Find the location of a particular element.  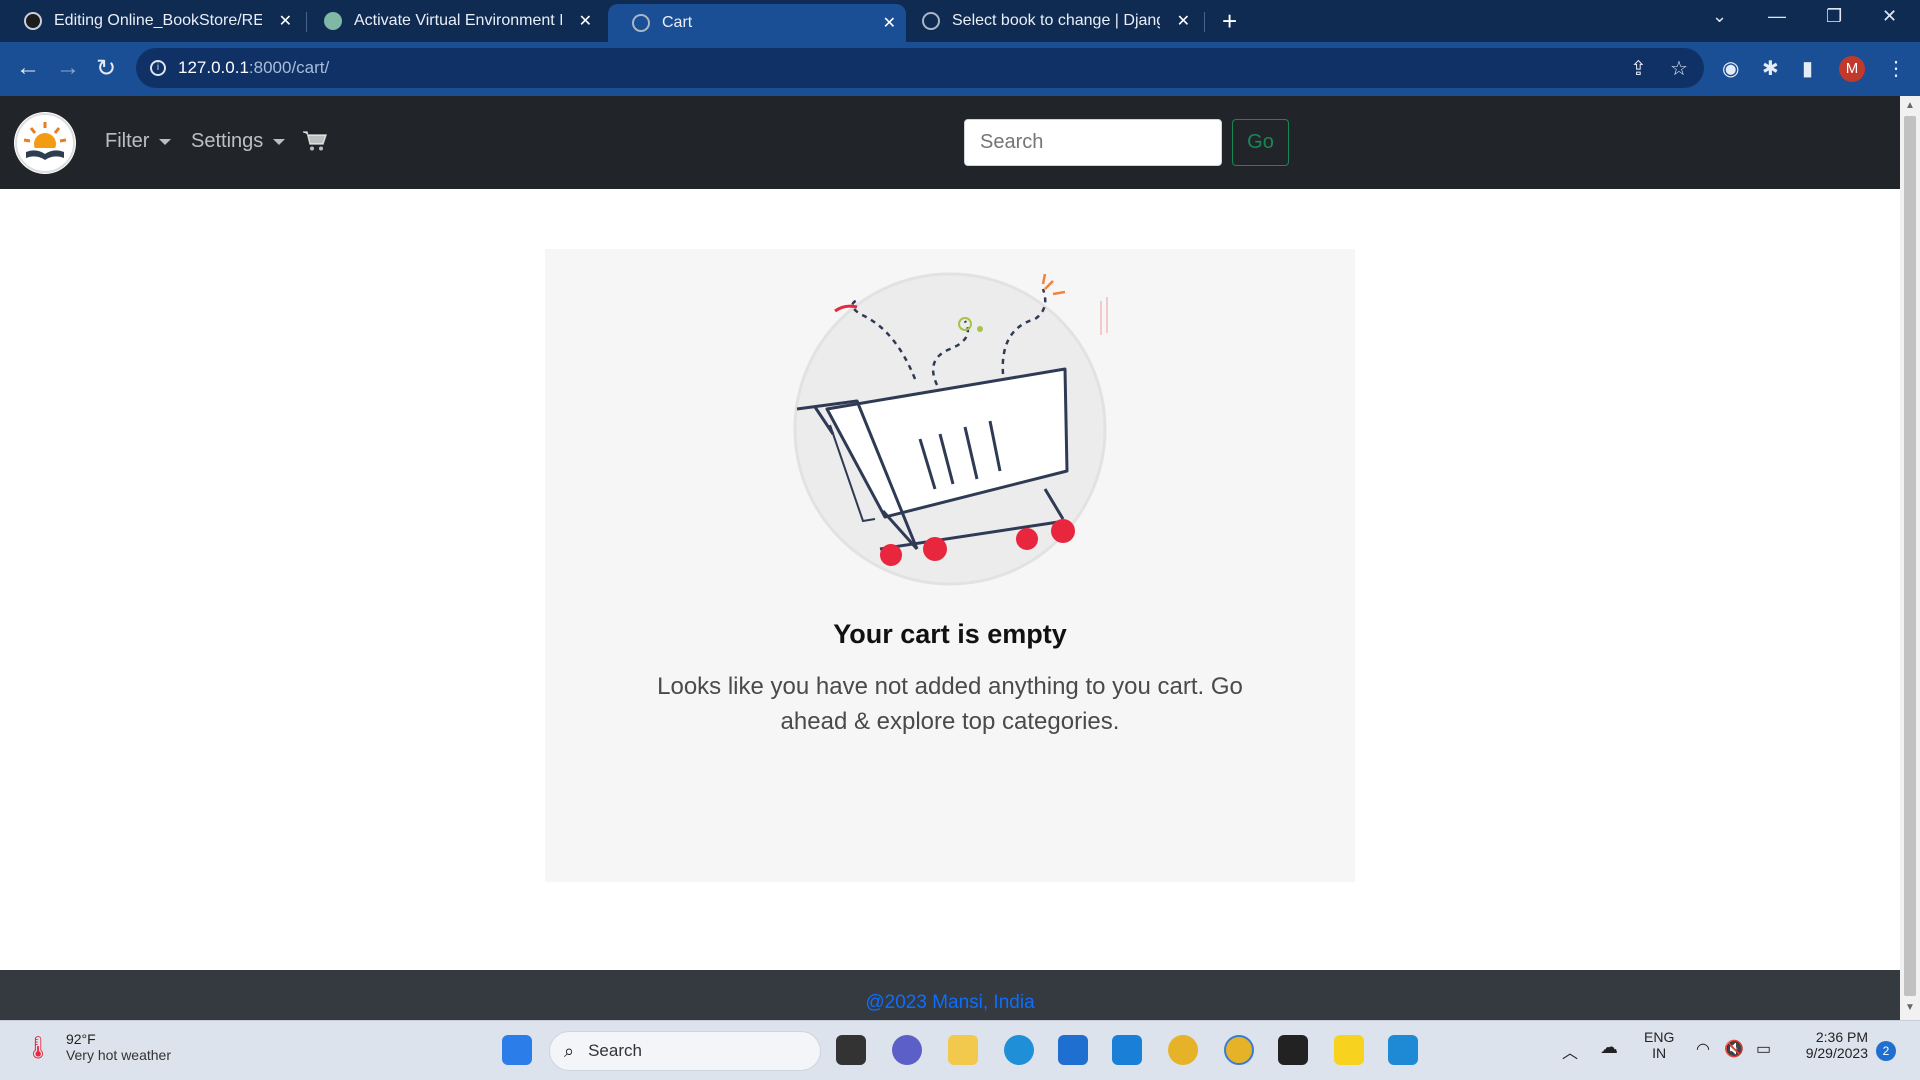

new-tab-button: + is located at coordinates (1229, 21).